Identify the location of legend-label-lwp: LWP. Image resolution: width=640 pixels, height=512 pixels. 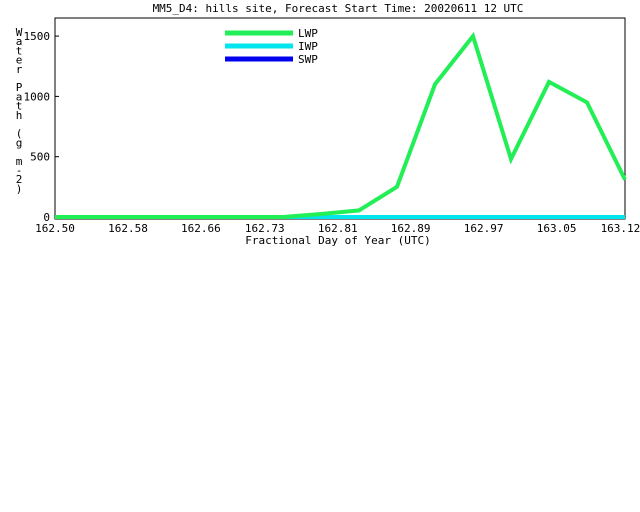
(308, 33).